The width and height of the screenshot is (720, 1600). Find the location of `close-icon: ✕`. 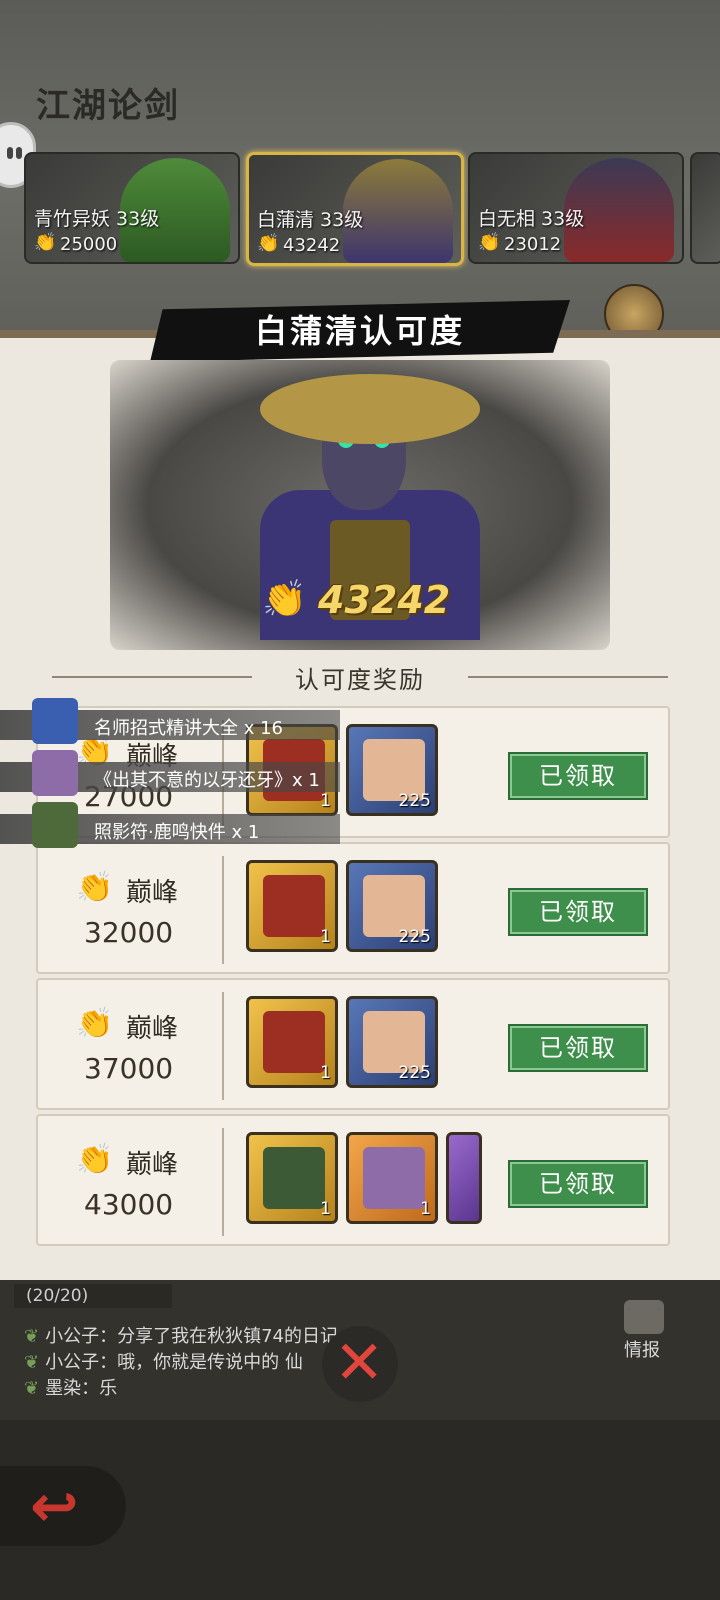

close-icon: ✕ is located at coordinates (359, 1363).